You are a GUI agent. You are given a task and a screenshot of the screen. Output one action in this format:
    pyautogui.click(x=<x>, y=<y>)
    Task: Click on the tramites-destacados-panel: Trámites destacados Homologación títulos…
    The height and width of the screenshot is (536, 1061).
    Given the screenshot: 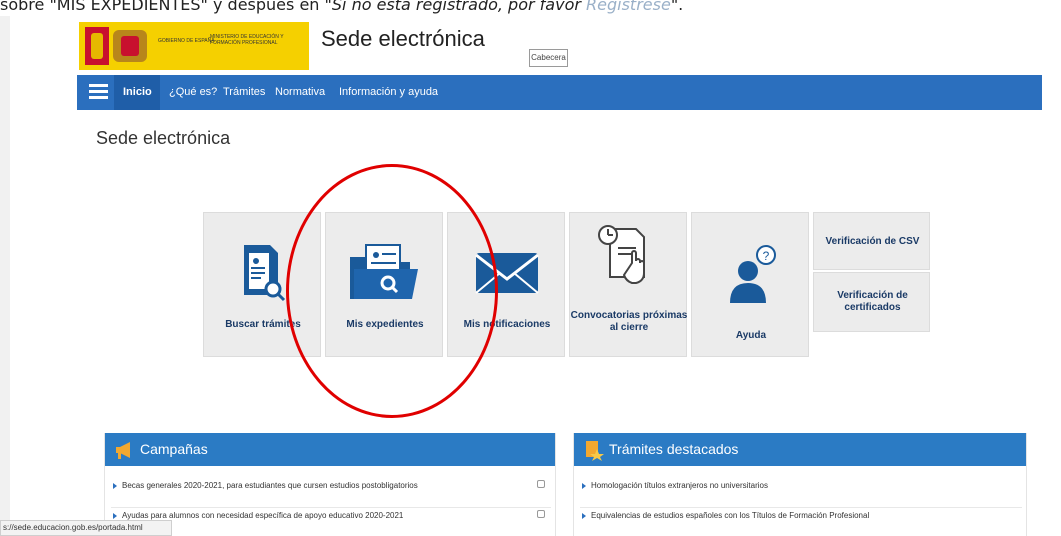 What is the action you would take?
    pyautogui.click(x=800, y=484)
    